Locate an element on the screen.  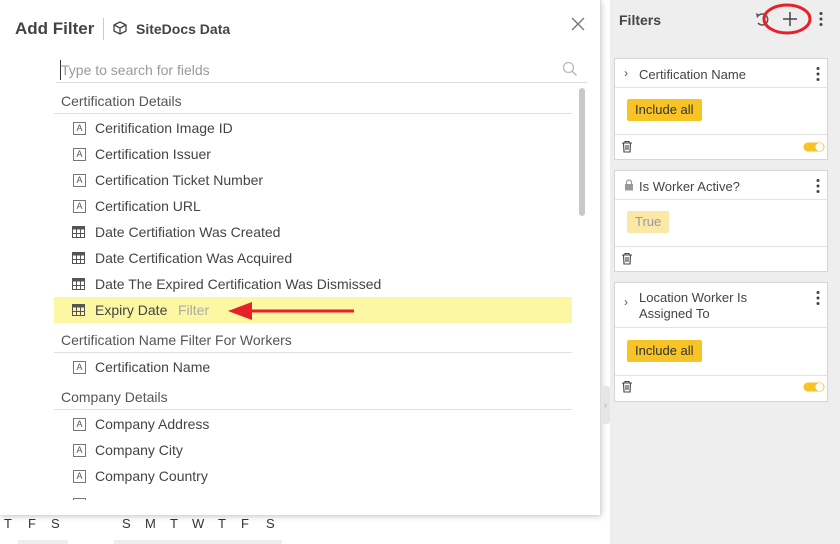
search-input is located at coordinates (305, 70).